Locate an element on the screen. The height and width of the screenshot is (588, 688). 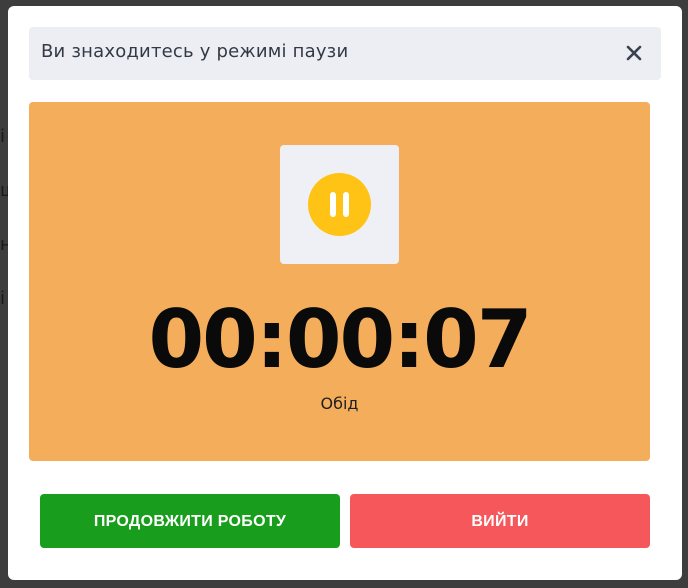
pause-reason-label: Обід is located at coordinates (339, 403).